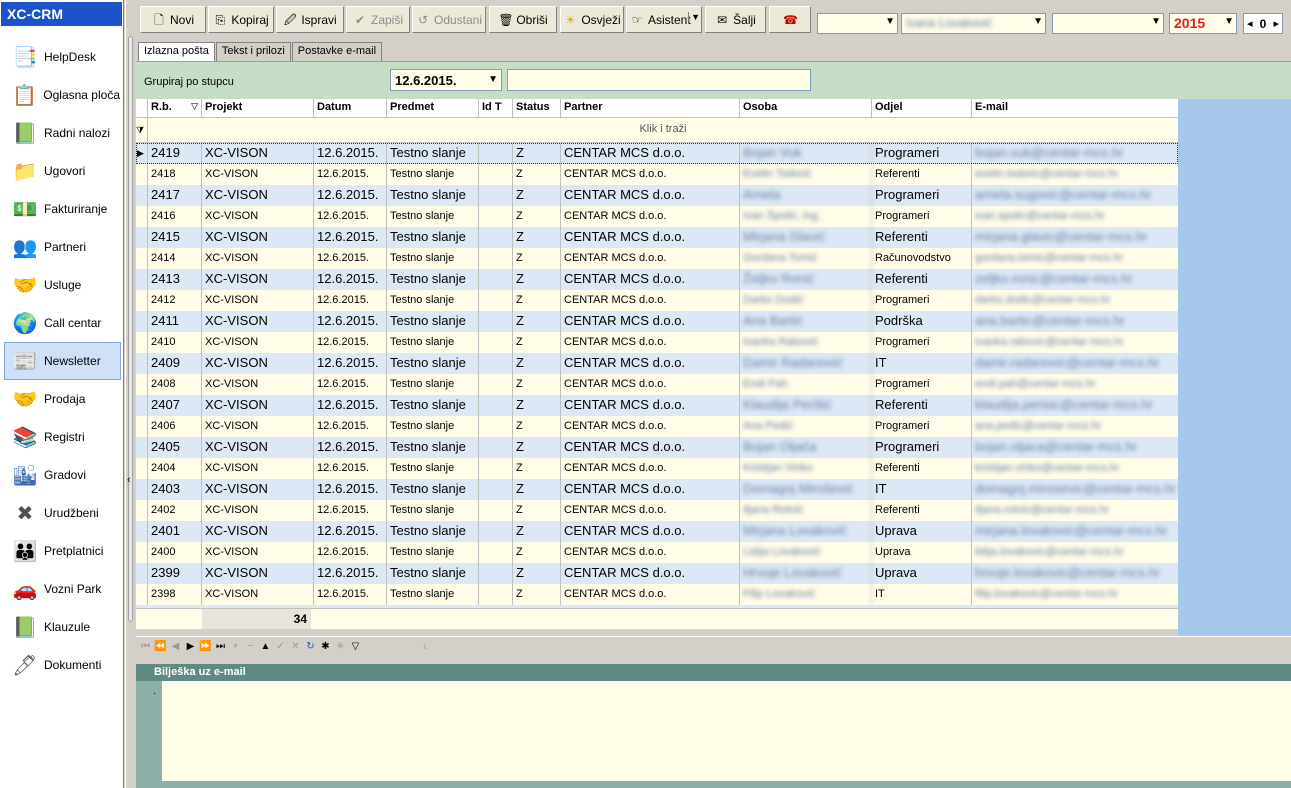  What do you see at coordinates (265, 647) in the screenshot?
I see `edit-record-icon: ▲` at bounding box center [265, 647].